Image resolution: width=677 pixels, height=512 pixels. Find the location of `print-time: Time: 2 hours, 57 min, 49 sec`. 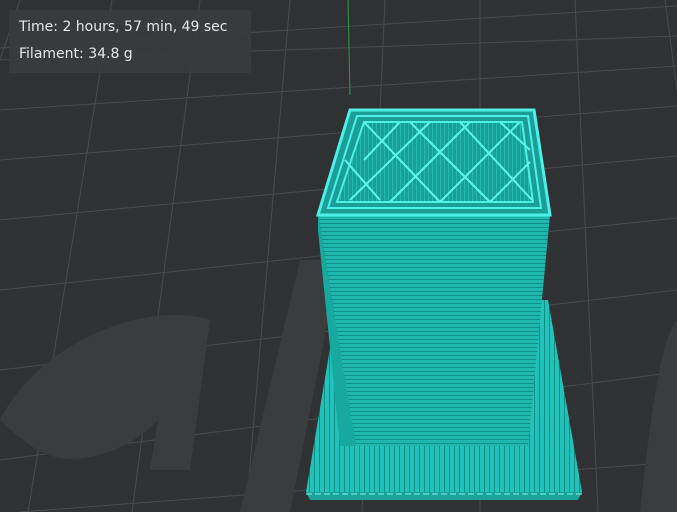

print-time: Time: 2 hours, 57 min, 49 sec is located at coordinates (123, 27).